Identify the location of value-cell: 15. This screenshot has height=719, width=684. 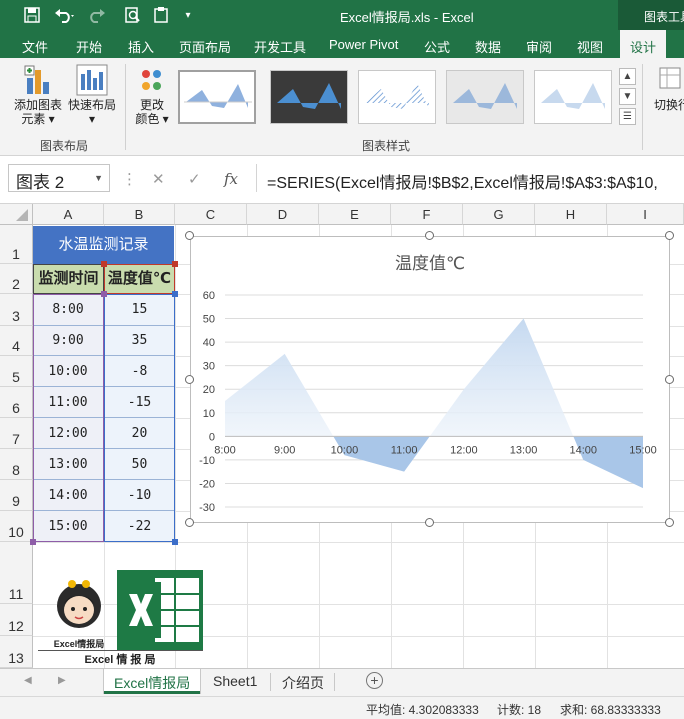
(139, 310).